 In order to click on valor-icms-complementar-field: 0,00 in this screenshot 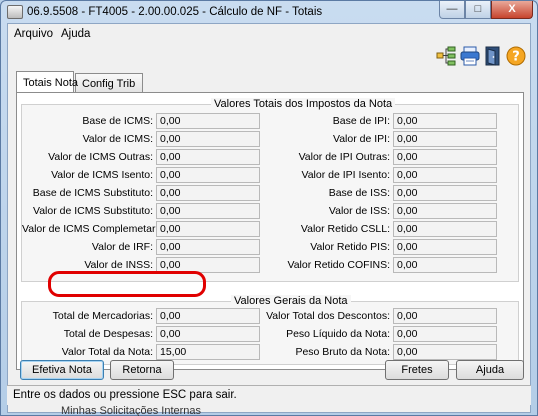, I will do `click(208, 229)`.